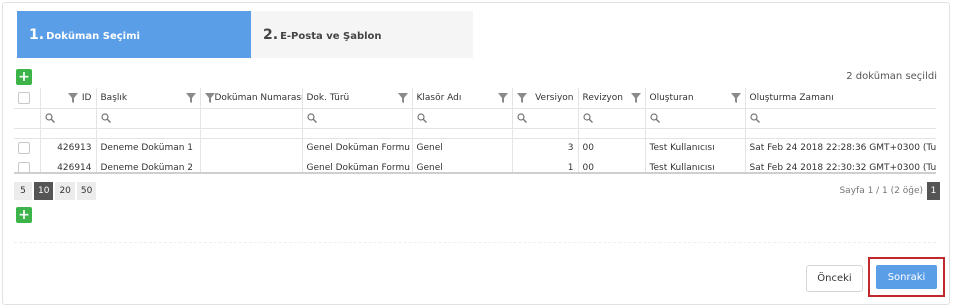 This screenshot has height=308, width=953. Describe the element at coordinates (545, 148) in the screenshot. I see `cell-versiyon: 3` at that location.